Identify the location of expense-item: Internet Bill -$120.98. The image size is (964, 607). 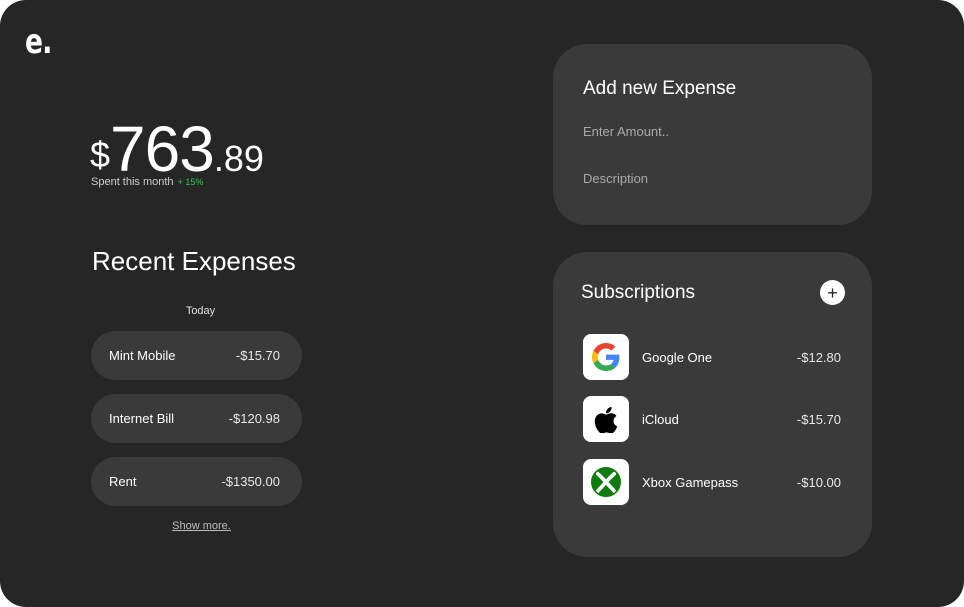
(196, 418).